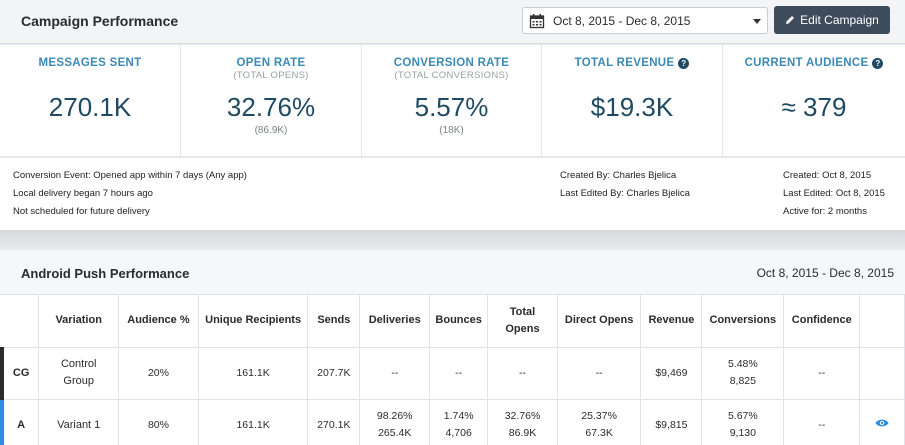  Describe the element at coordinates (522, 416) in the screenshot. I see `total-opens-rate: 32.76%` at that location.